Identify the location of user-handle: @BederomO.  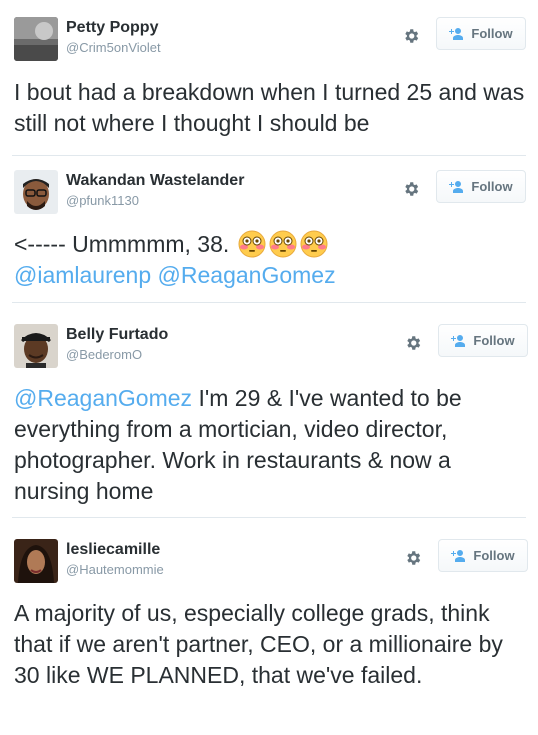
(104, 354).